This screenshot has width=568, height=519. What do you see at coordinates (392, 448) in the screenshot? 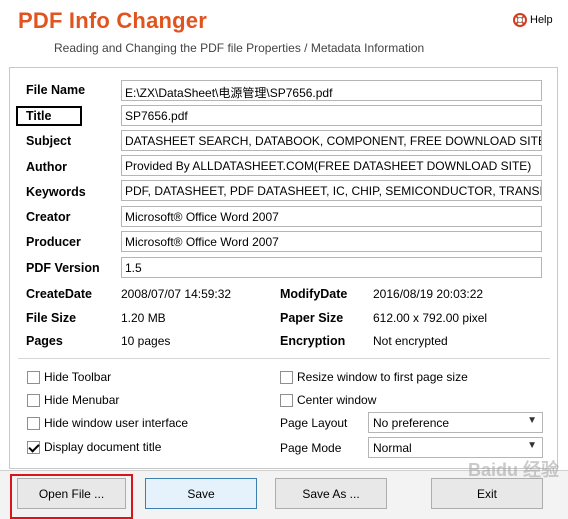
I see `page-mode-value: Normal` at bounding box center [392, 448].